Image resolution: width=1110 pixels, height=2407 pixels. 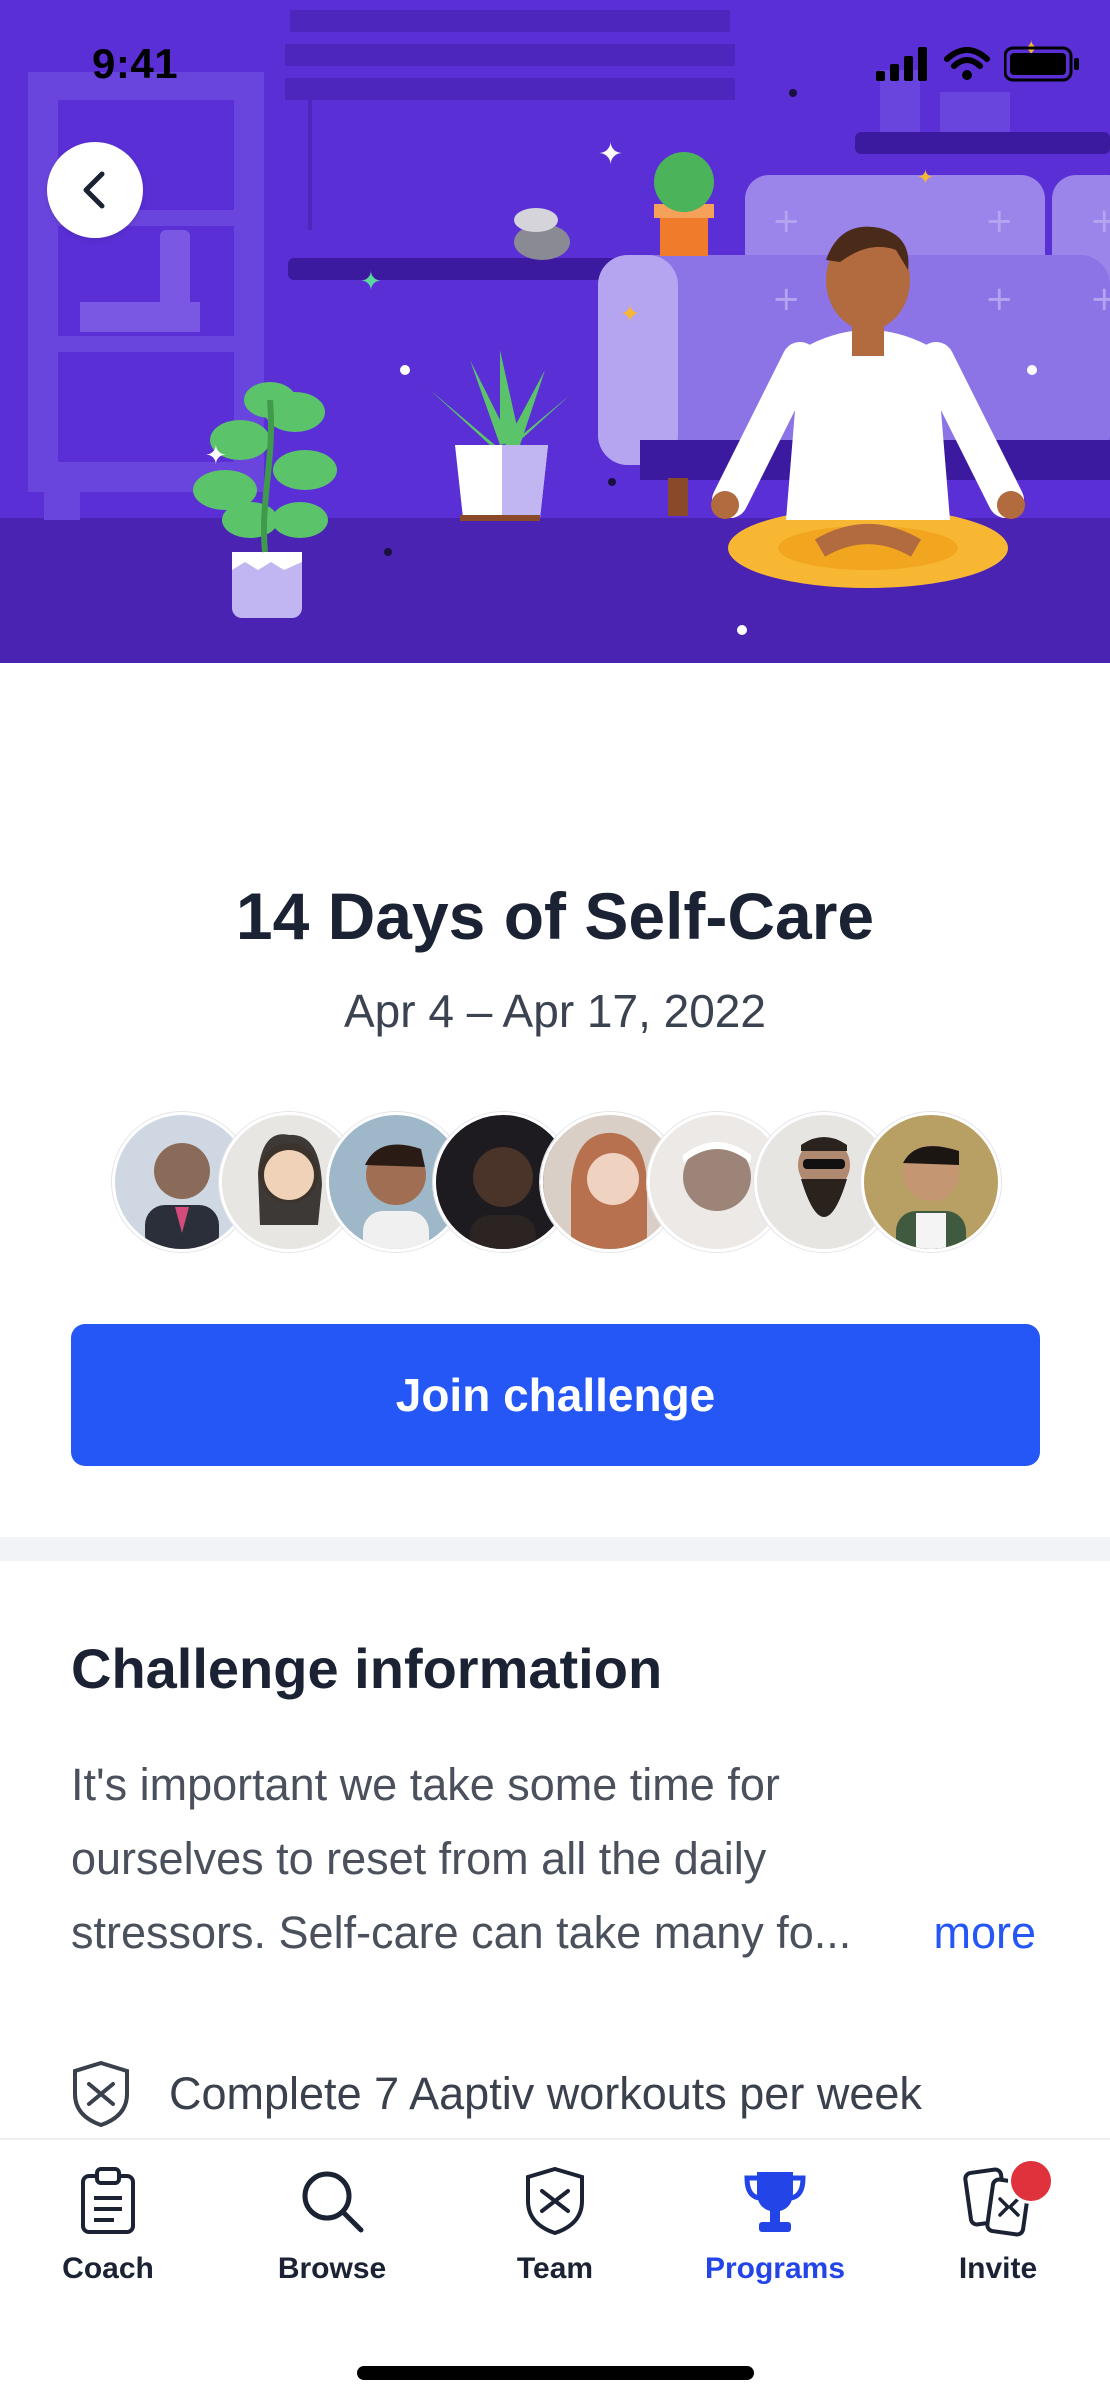 What do you see at coordinates (108, 2200) in the screenshot?
I see `clipboard-icon` at bounding box center [108, 2200].